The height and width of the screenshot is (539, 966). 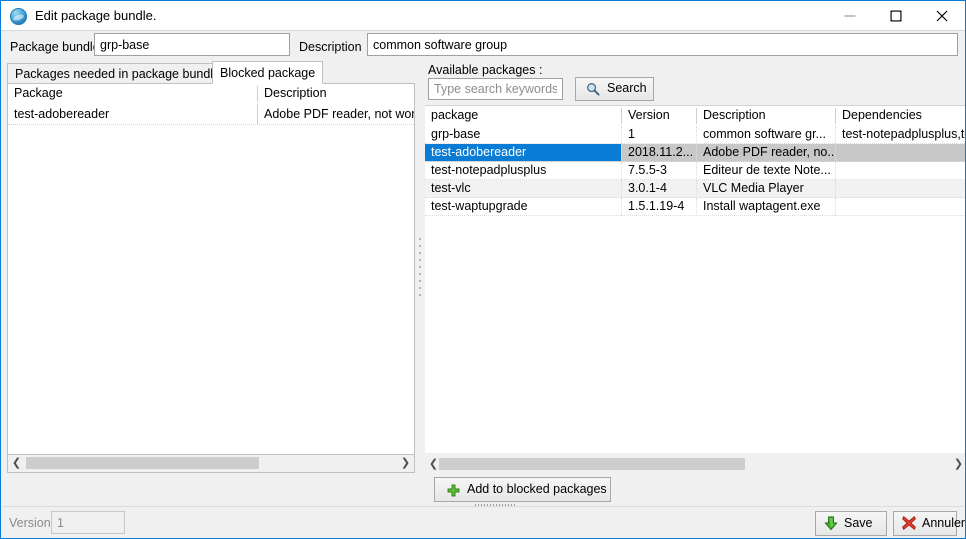 What do you see at coordinates (118, 73) in the screenshot?
I see `tab-packages-needed: Packages needed in package bundle` at bounding box center [118, 73].